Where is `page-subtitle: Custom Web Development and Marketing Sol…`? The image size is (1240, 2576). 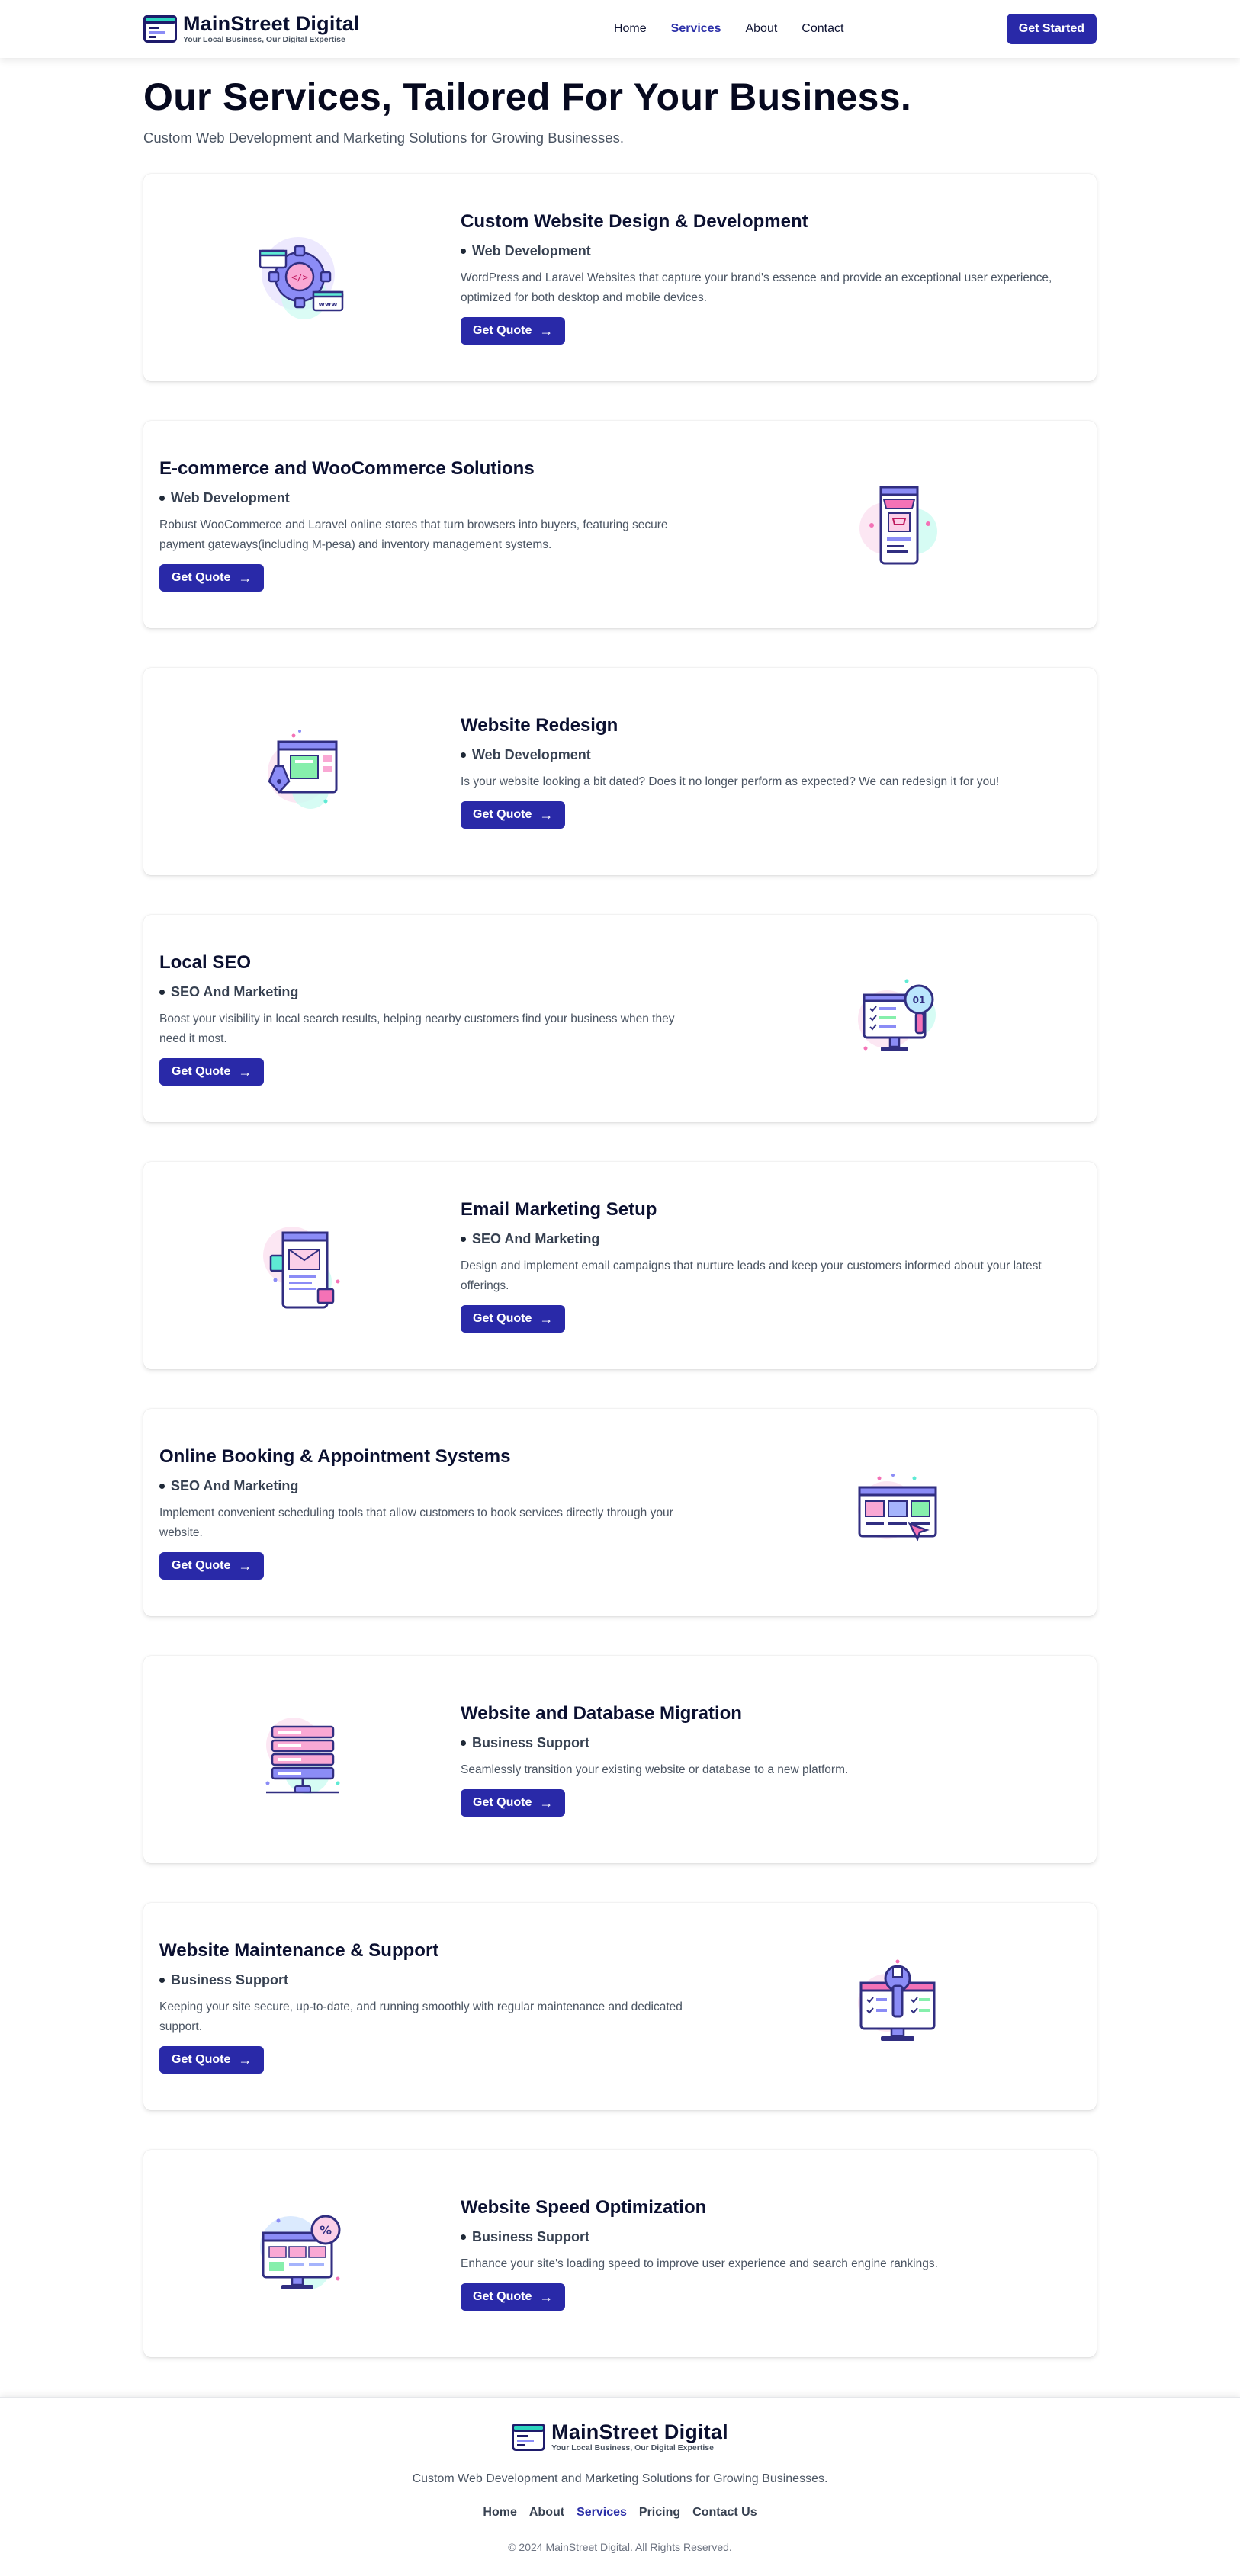
page-subtitle: Custom Web Development and Marketing Sol… is located at coordinates (383, 138).